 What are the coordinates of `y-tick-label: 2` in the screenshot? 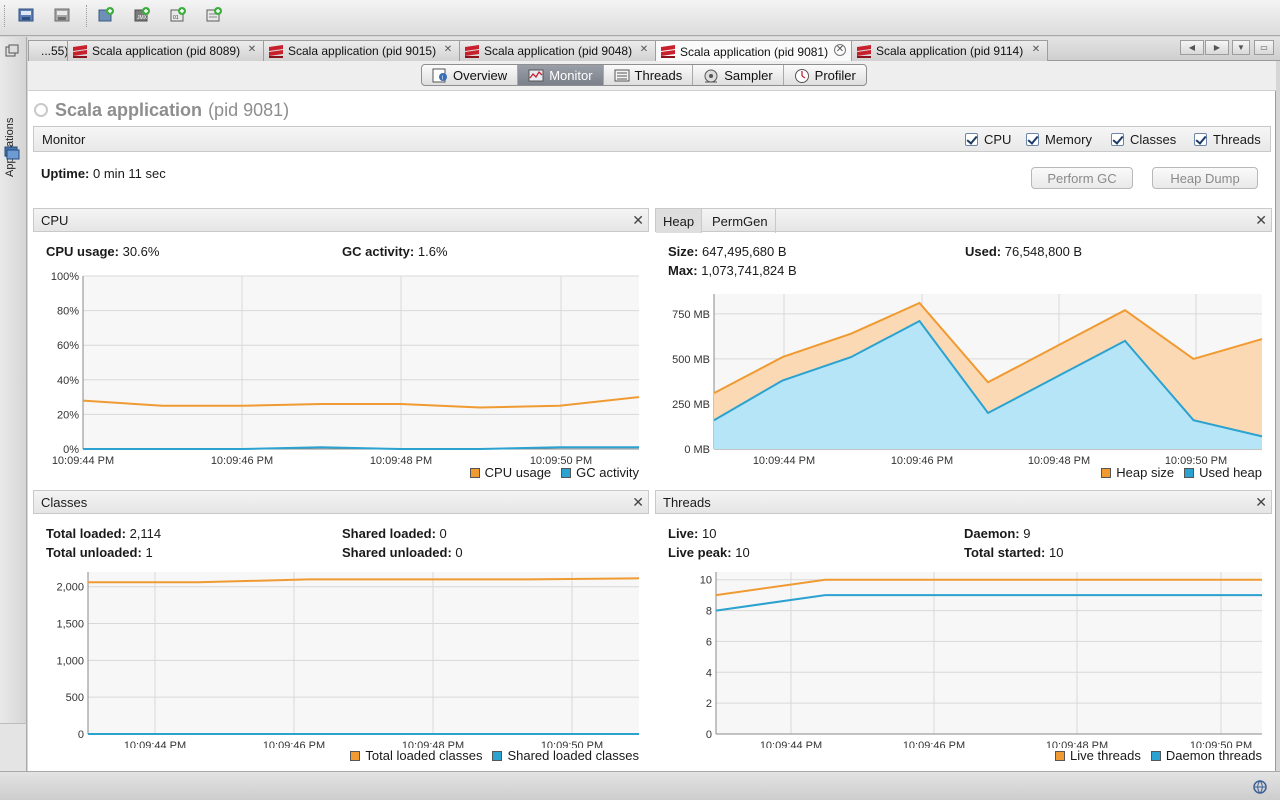 It's located at (709, 704).